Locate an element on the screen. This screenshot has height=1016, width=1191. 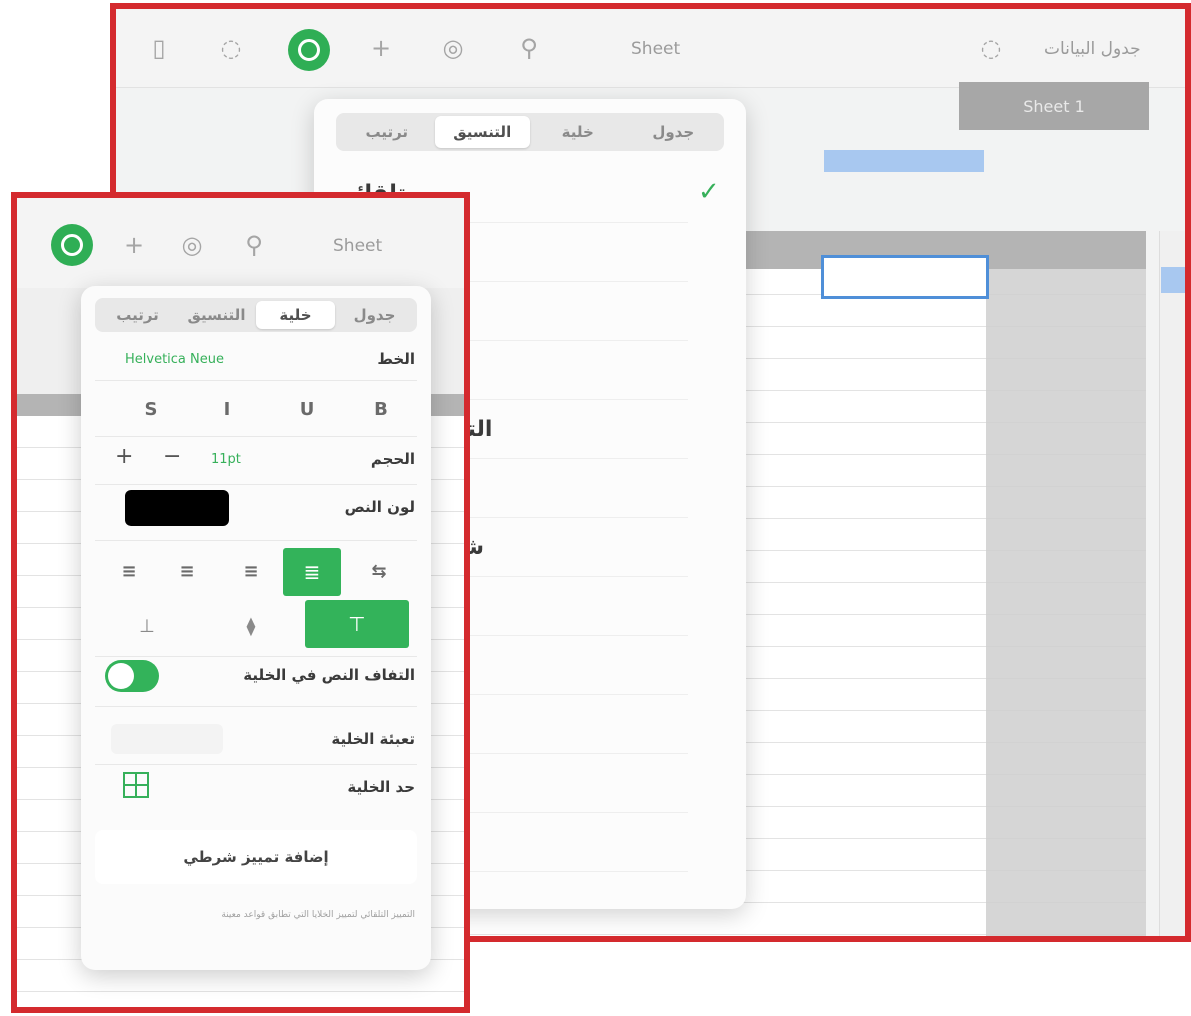
align-left-icon: ≡ is located at coordinates (251, 571).